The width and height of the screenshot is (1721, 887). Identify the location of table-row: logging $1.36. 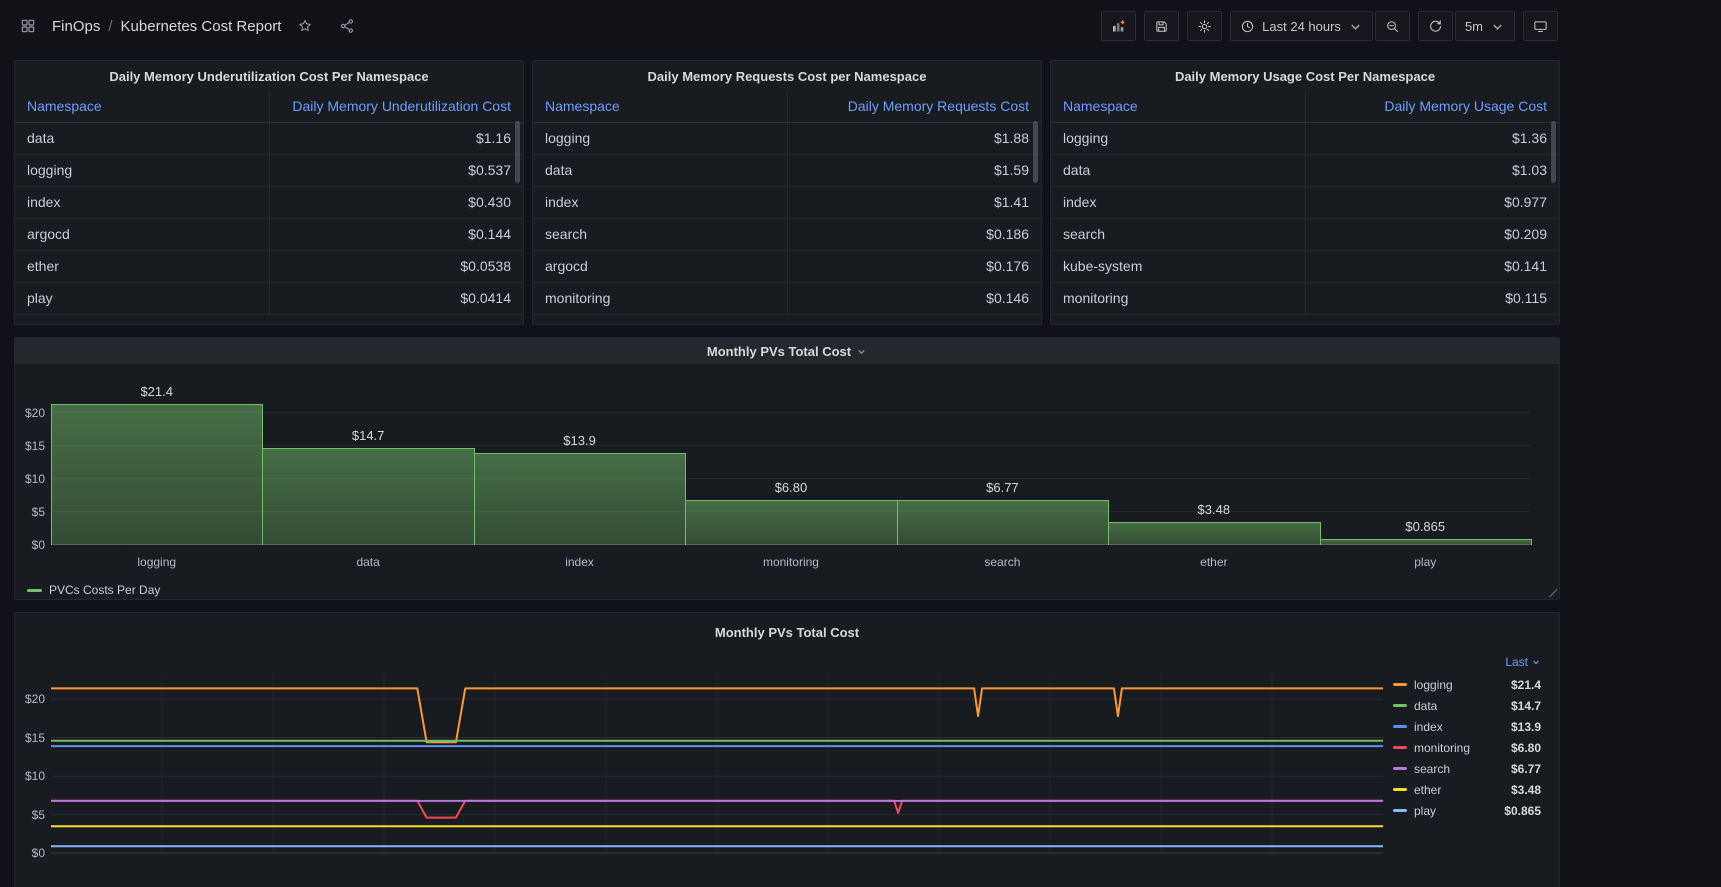
(1305, 138).